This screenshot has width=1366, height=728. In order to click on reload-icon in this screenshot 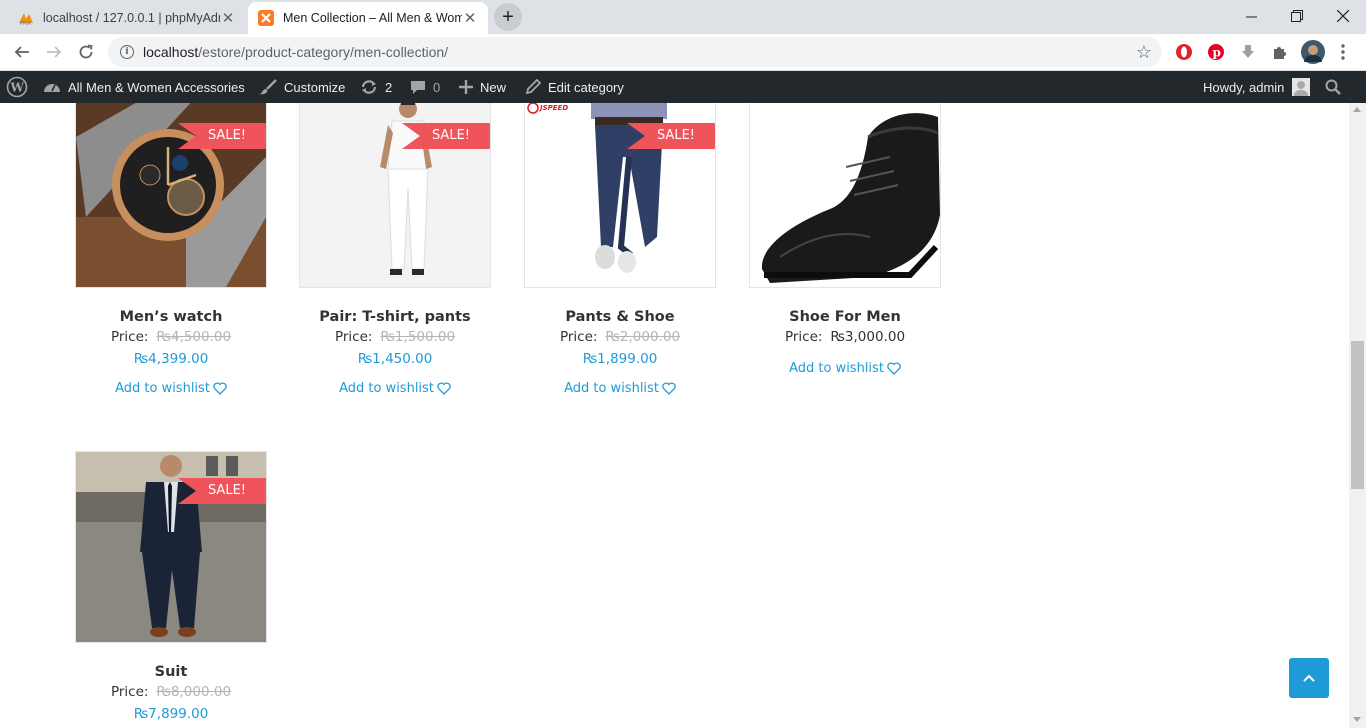, I will do `click(86, 52)`.